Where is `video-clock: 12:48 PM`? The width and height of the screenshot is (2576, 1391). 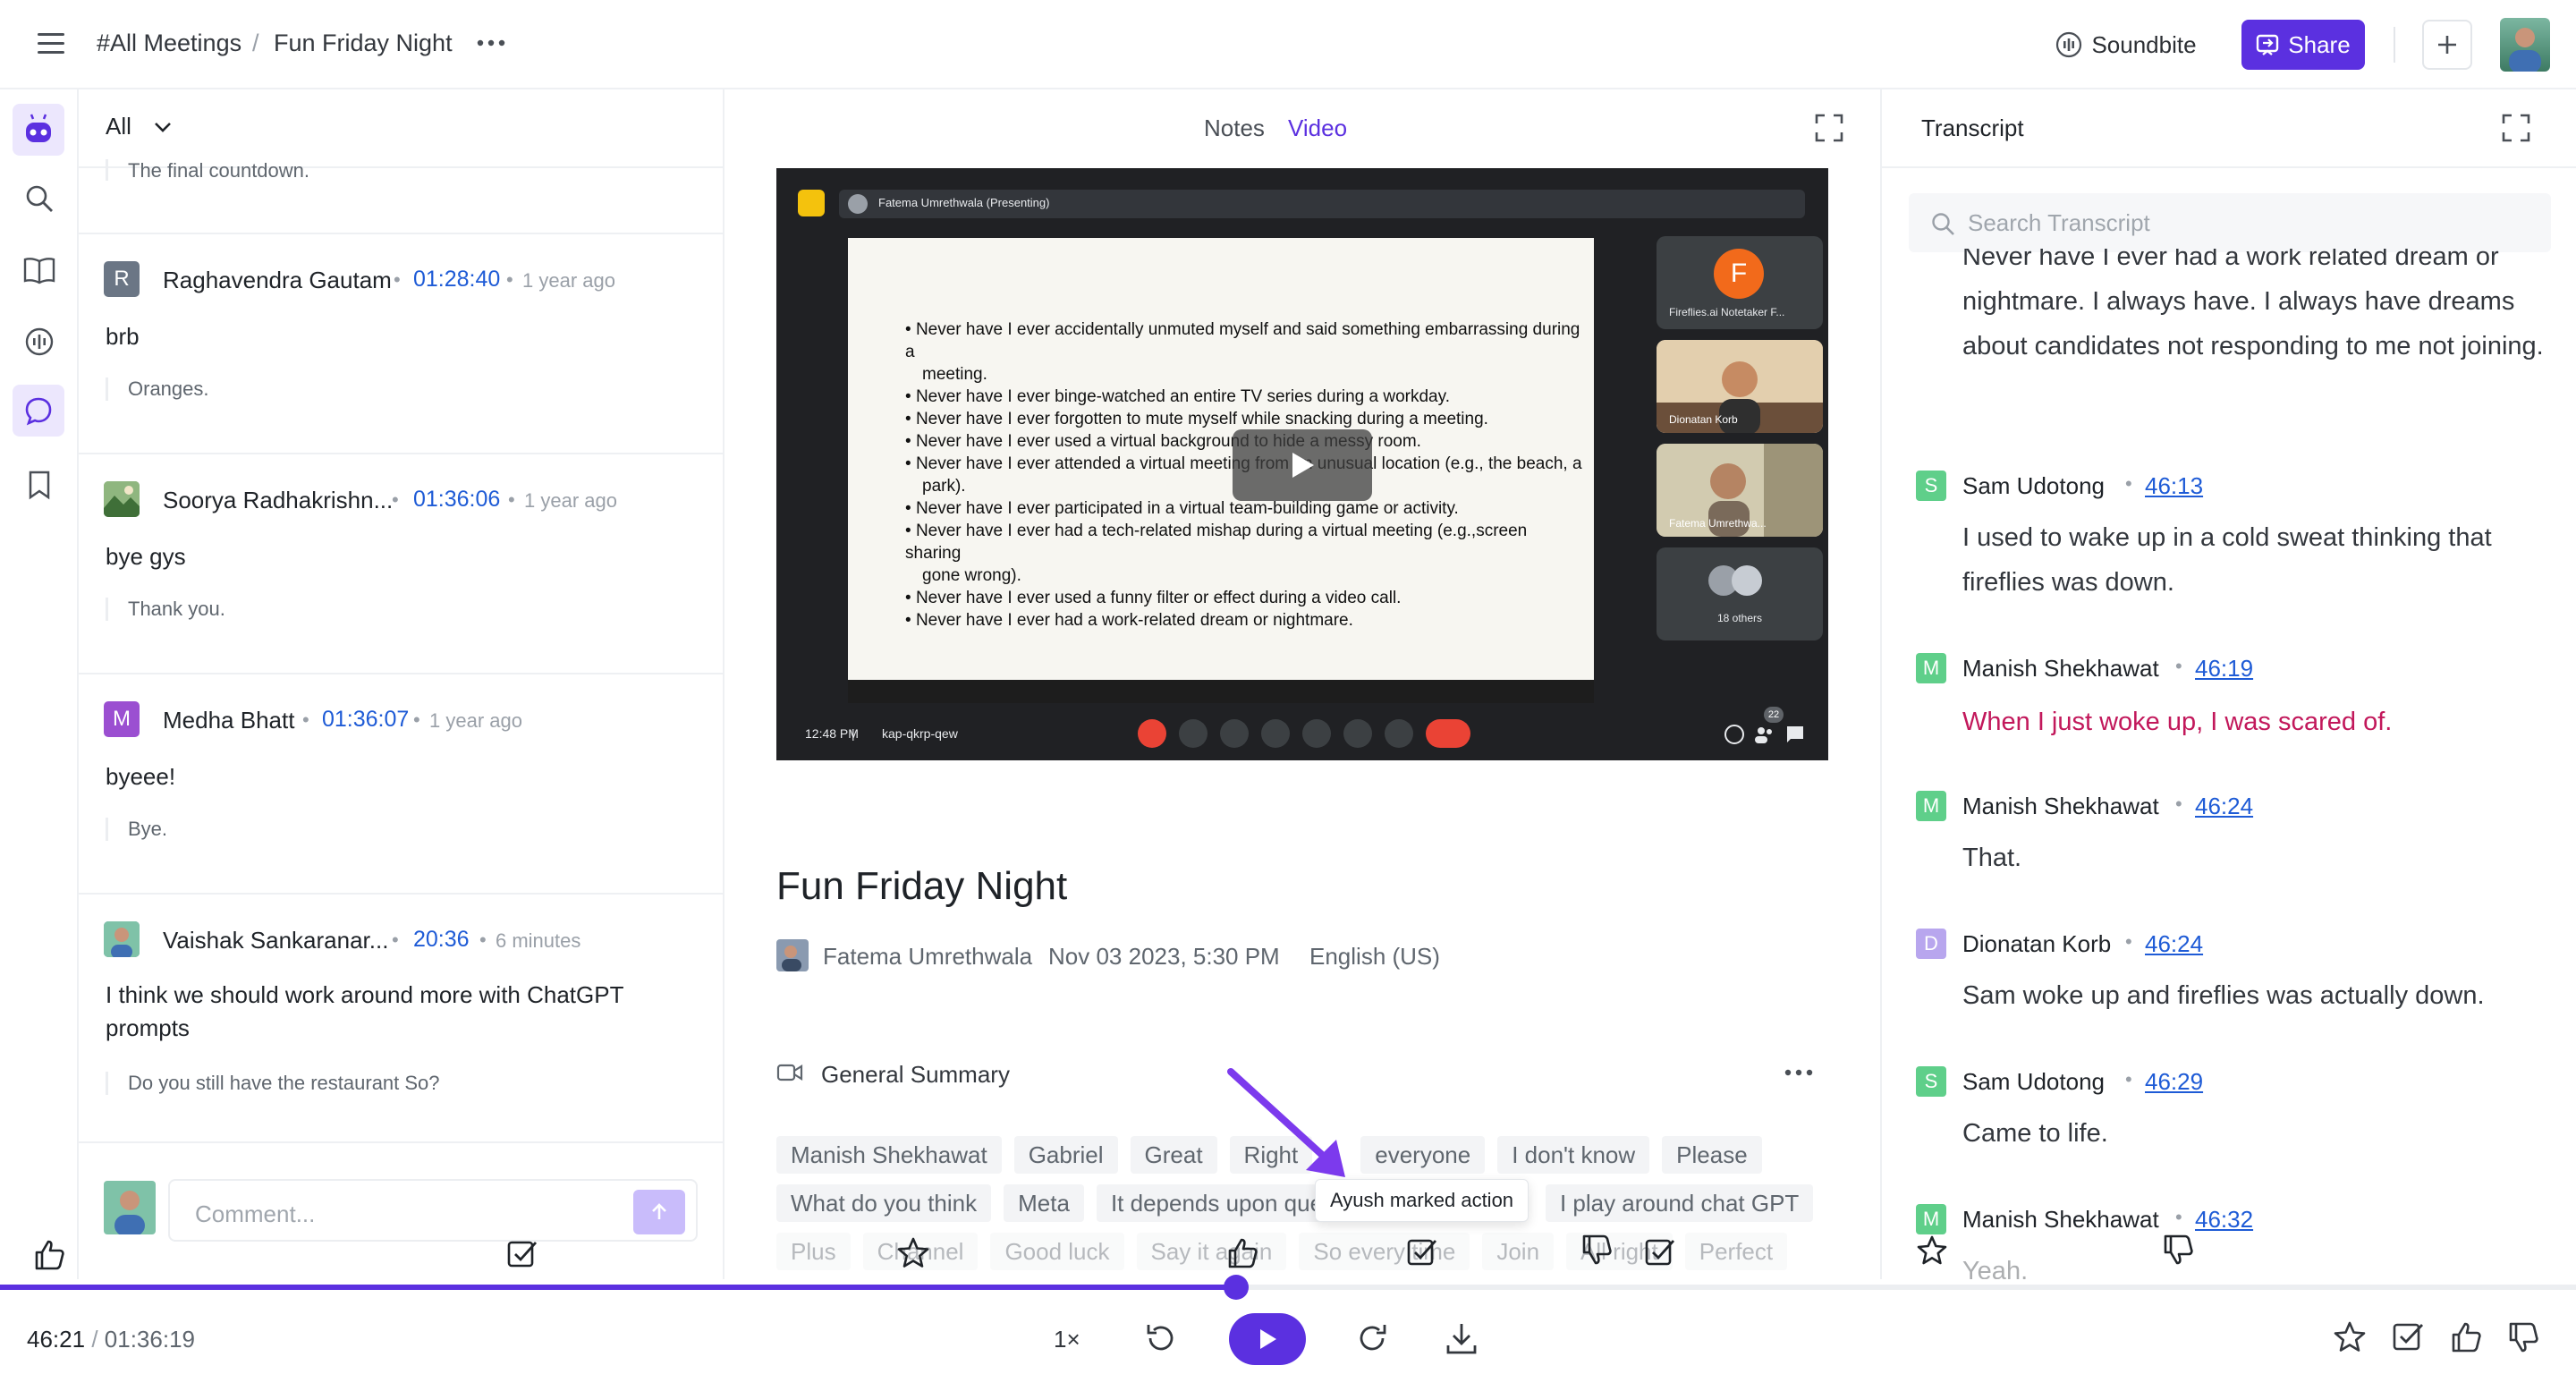
video-clock: 12:48 PM is located at coordinates (832, 733).